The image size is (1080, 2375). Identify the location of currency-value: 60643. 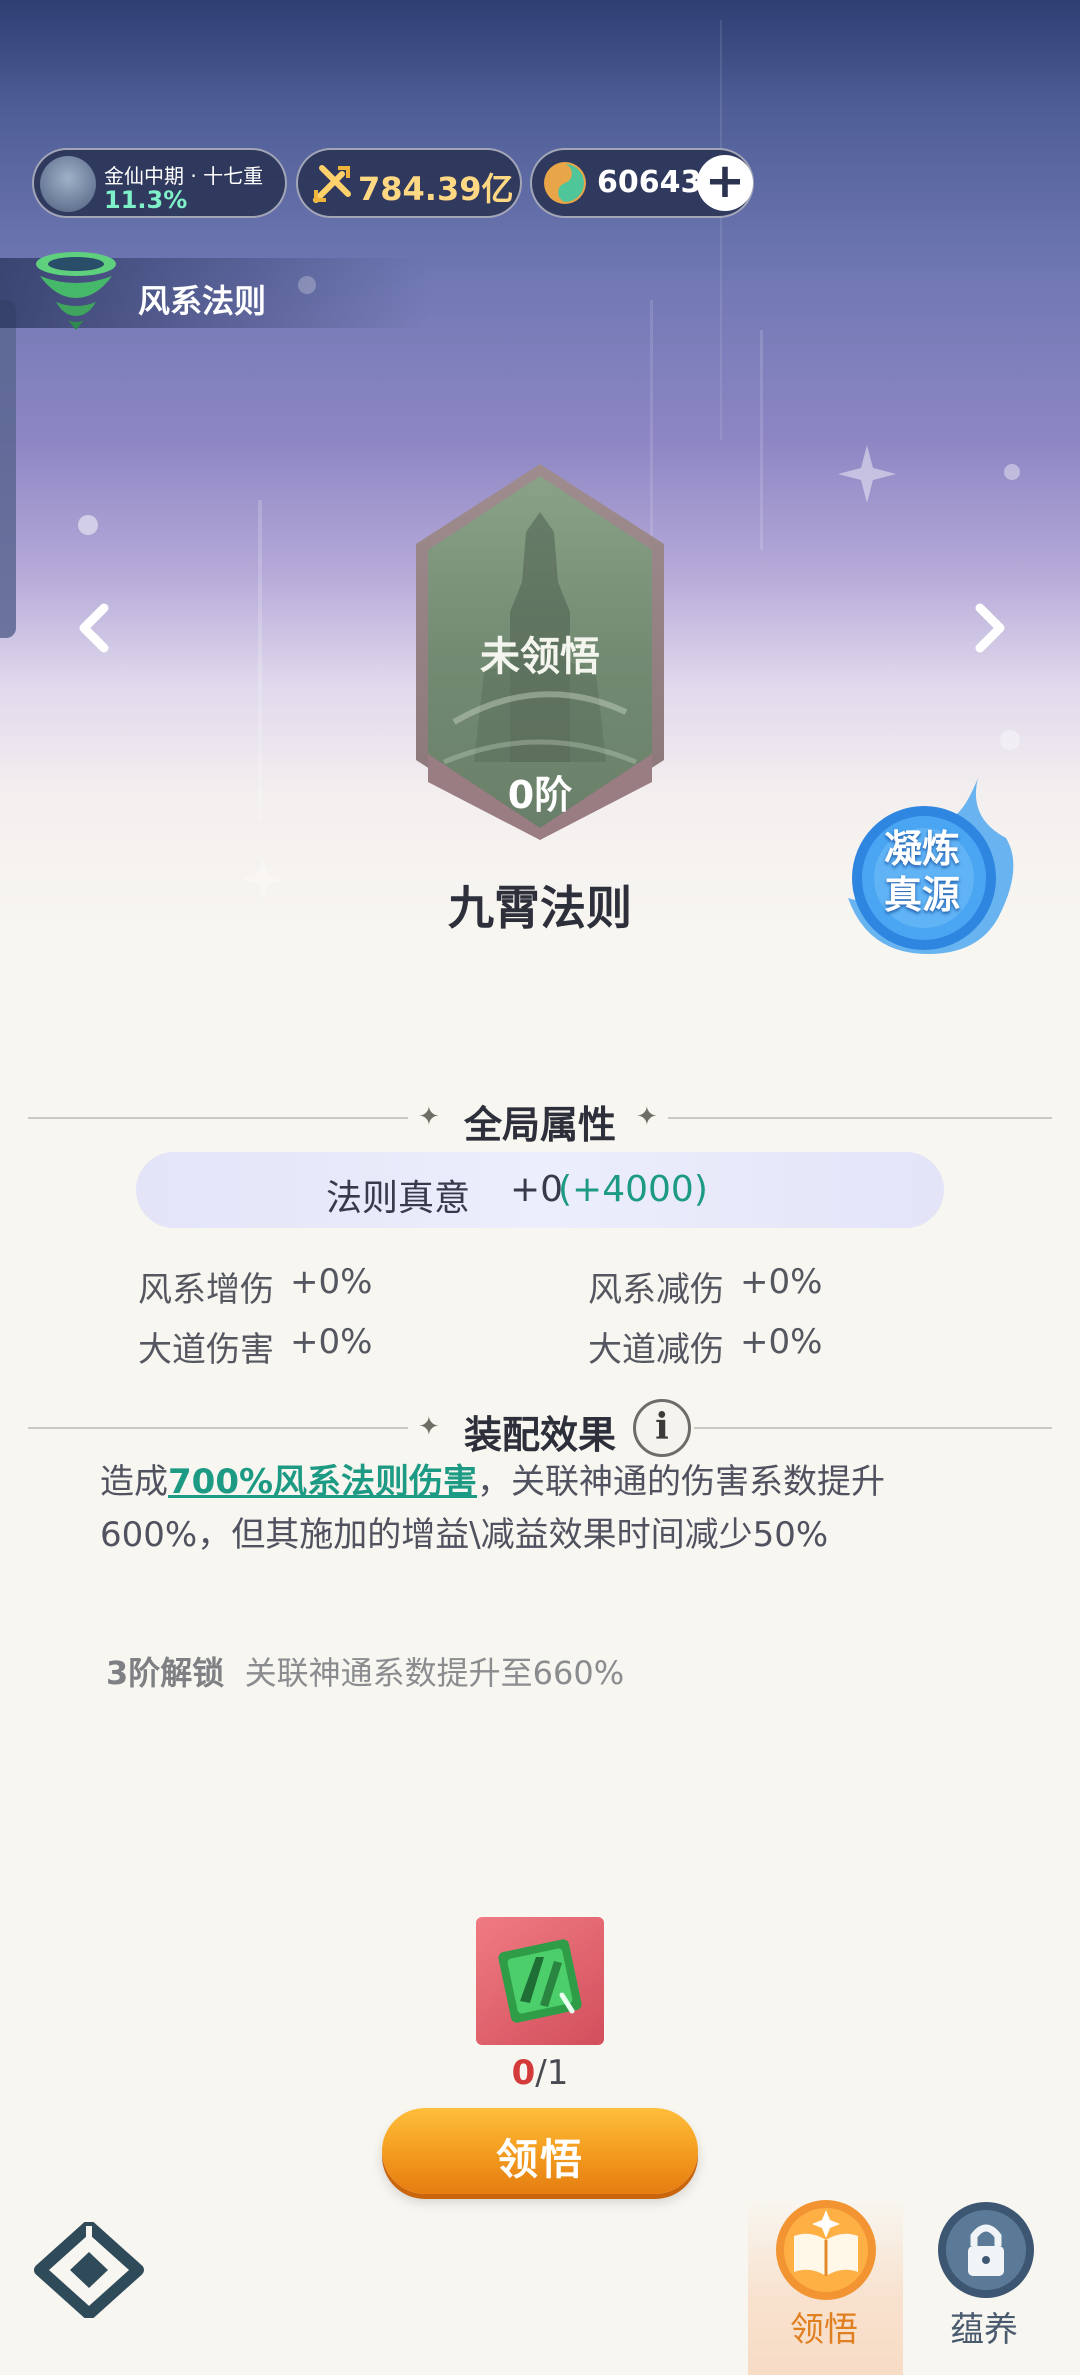
(649, 182).